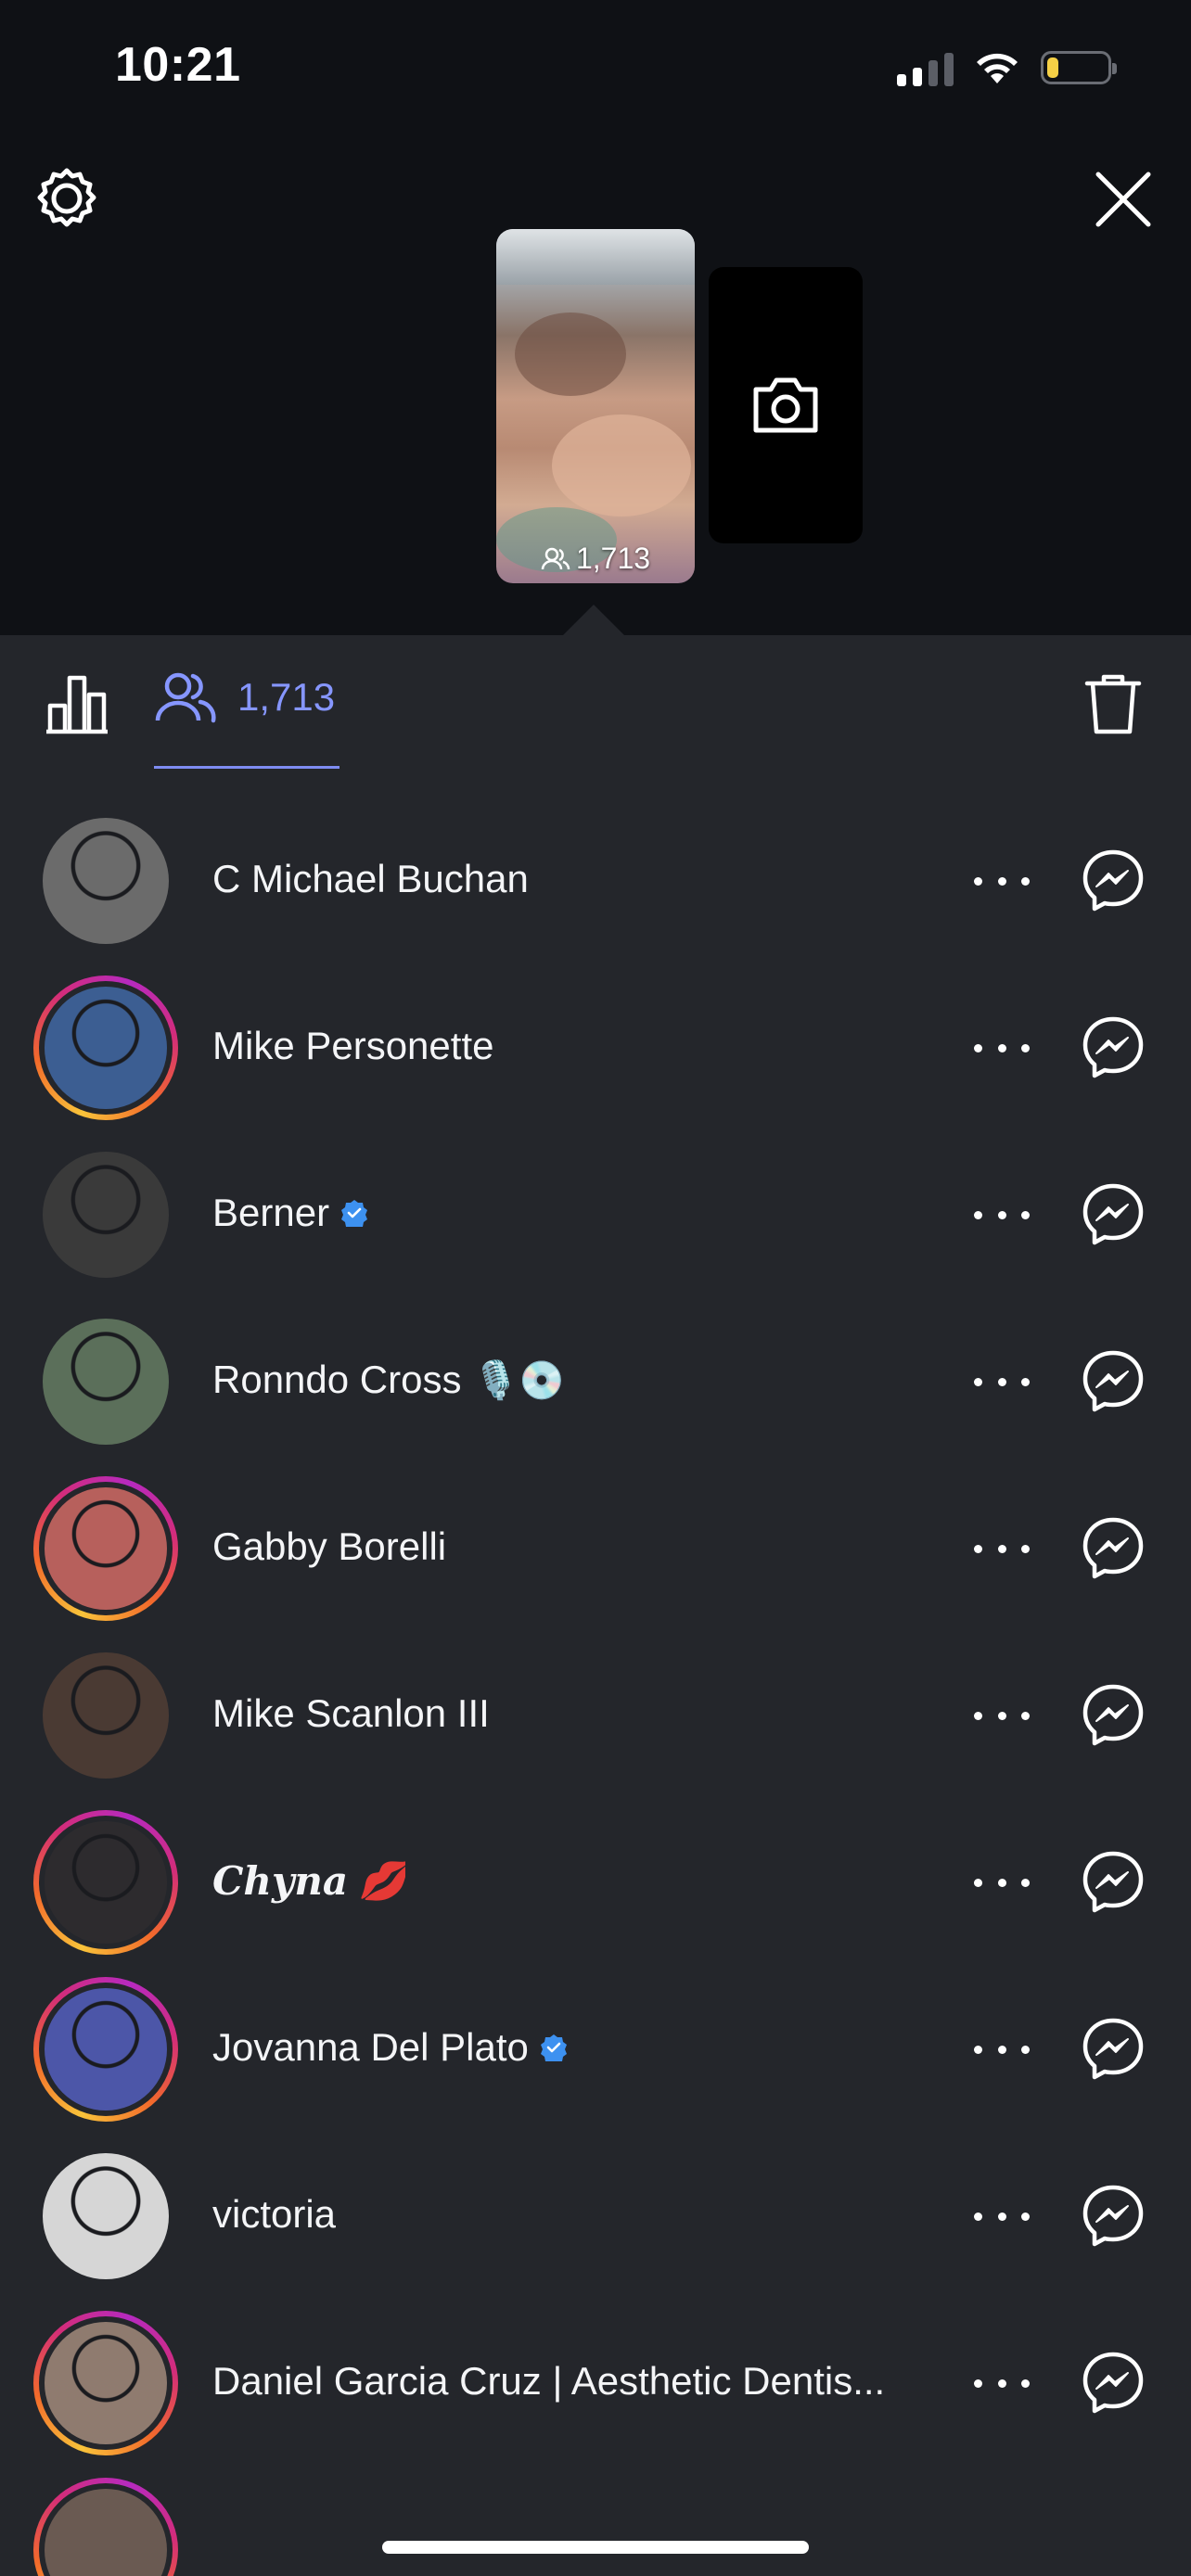  Describe the element at coordinates (247, 767) in the screenshot. I see `active-tab-indicator` at that location.